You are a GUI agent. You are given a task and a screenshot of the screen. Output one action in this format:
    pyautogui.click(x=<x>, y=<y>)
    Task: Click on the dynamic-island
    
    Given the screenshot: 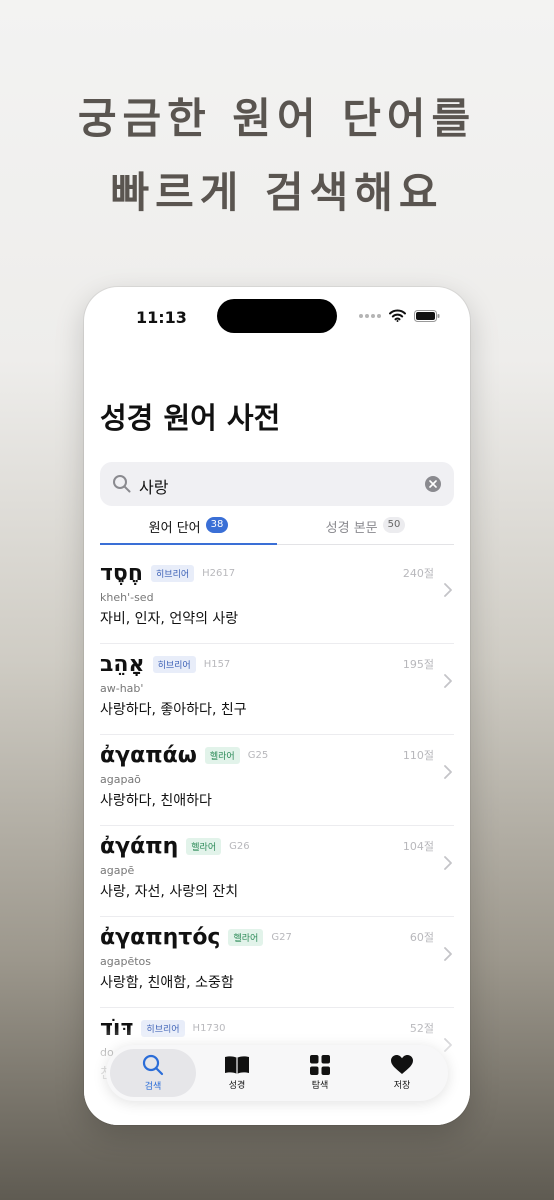 What is the action you would take?
    pyautogui.click(x=277, y=316)
    